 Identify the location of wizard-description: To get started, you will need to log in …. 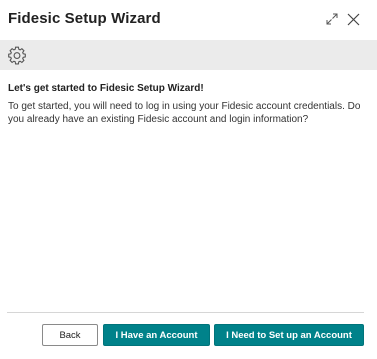
(184, 113).